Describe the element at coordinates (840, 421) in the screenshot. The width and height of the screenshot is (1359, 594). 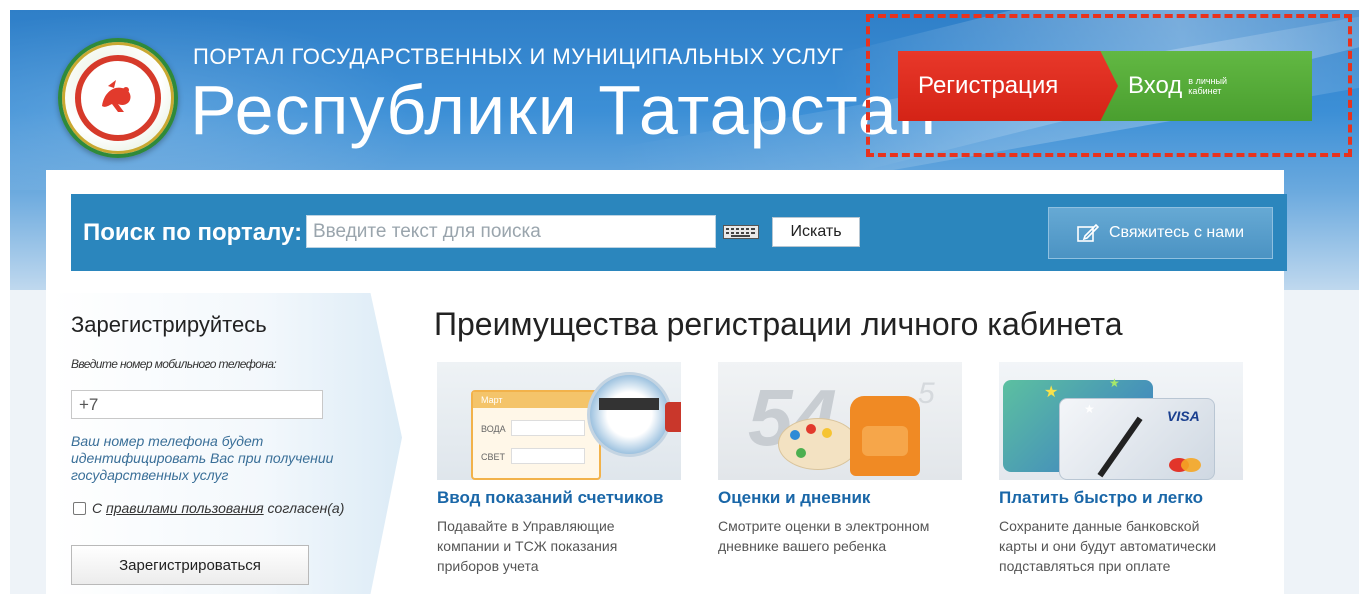
I see `grades-image: 54 5` at that location.